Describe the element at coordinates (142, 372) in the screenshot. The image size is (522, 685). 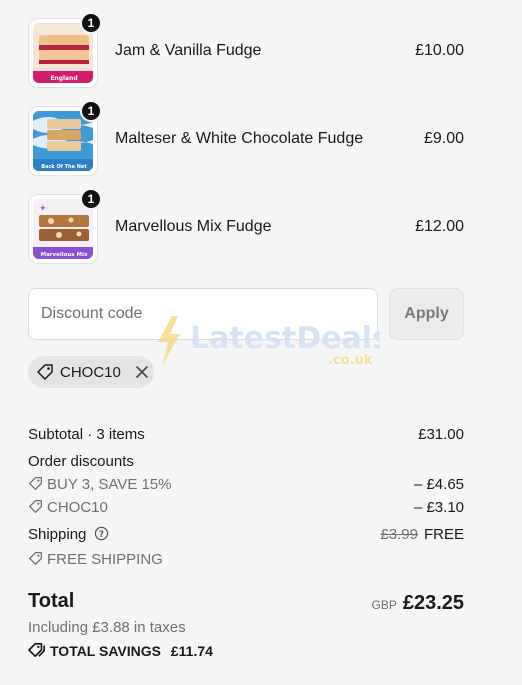
I see `remove-code-icon` at that location.